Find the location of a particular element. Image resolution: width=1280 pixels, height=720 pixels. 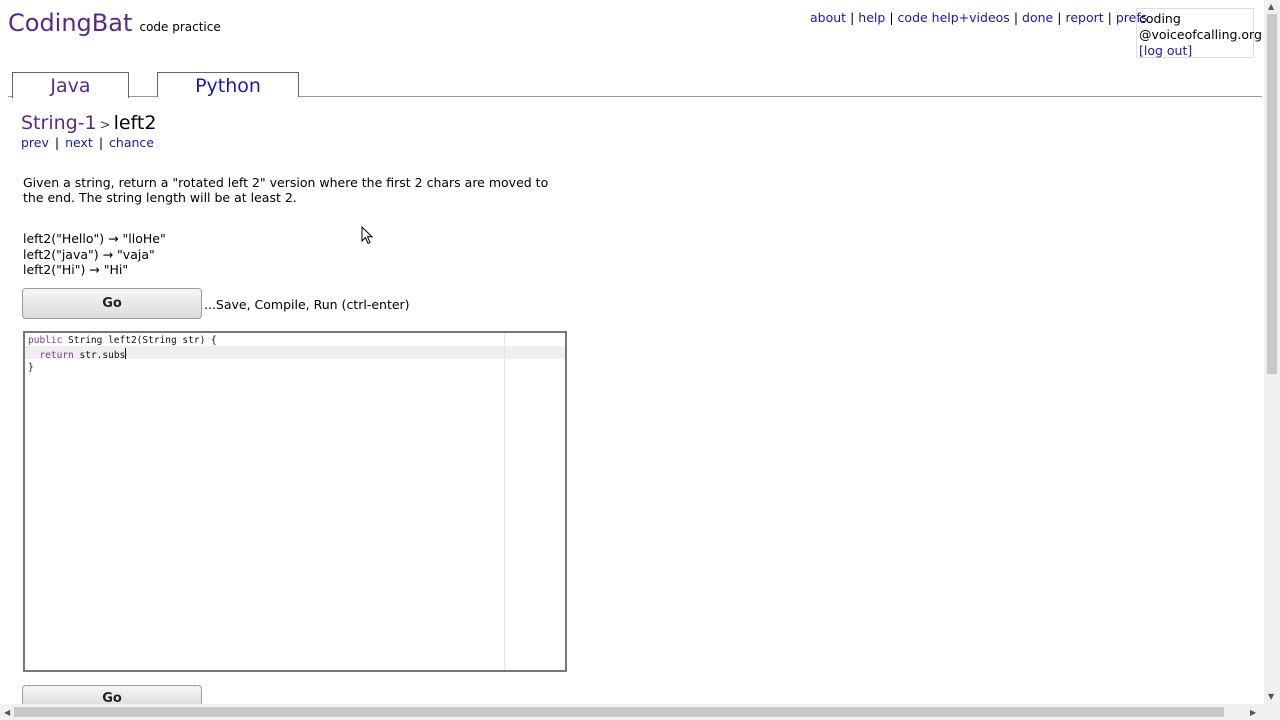

prev-link: prev is located at coordinates (35, 142).